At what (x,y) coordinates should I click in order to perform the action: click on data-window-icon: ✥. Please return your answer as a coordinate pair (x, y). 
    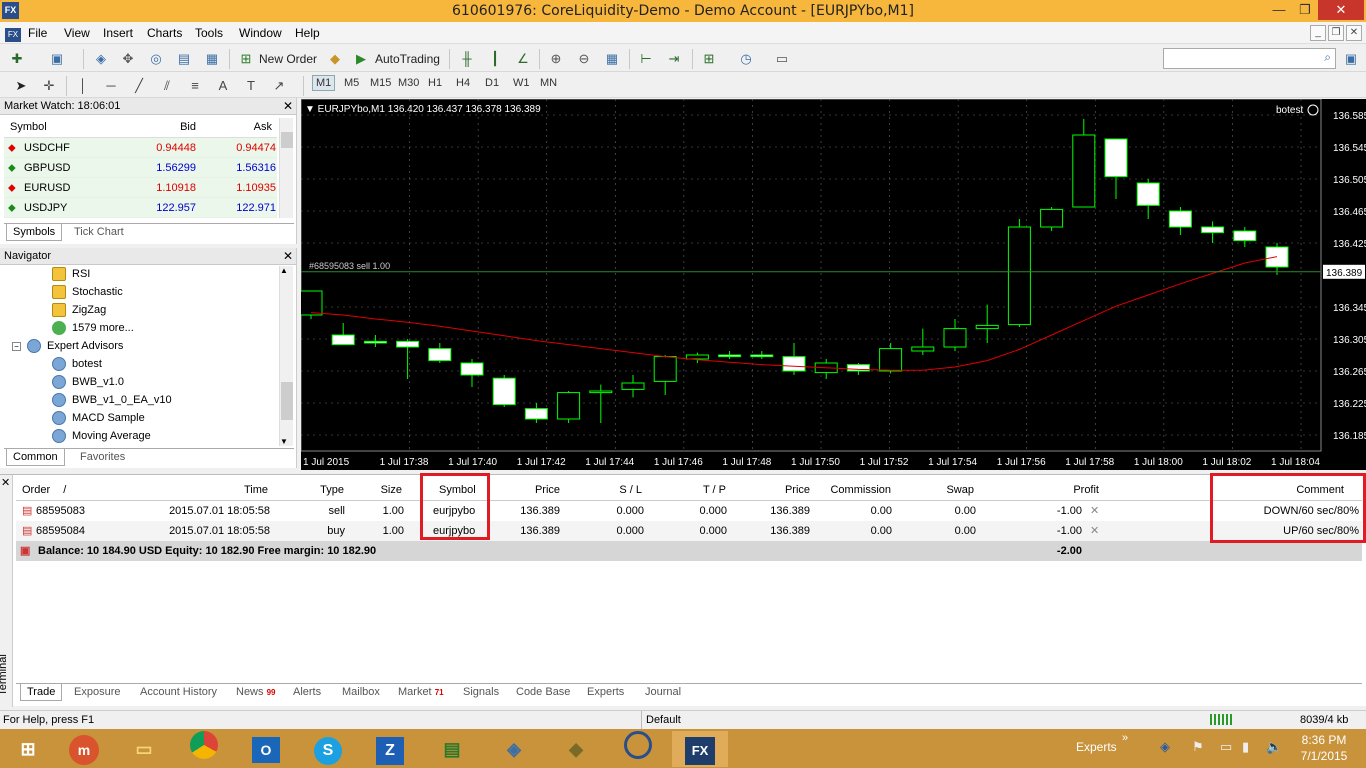
    Looking at the image, I should click on (128, 59).